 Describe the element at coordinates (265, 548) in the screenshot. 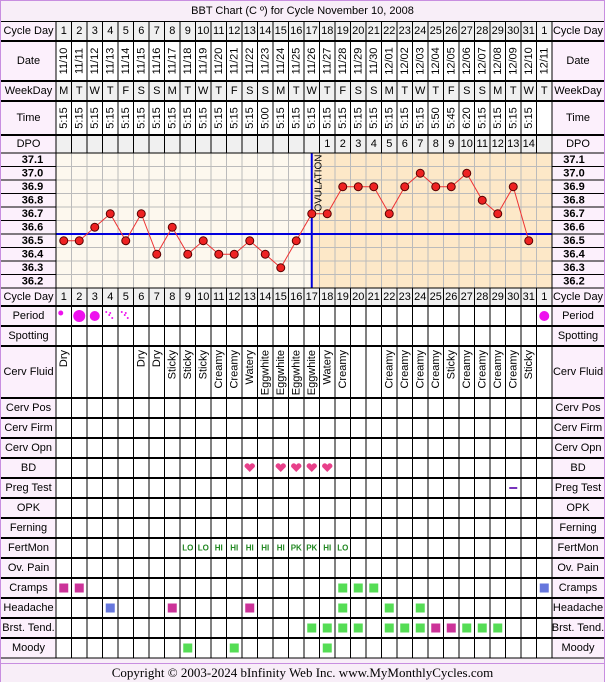

I see `fertmon-cell: HI` at that location.